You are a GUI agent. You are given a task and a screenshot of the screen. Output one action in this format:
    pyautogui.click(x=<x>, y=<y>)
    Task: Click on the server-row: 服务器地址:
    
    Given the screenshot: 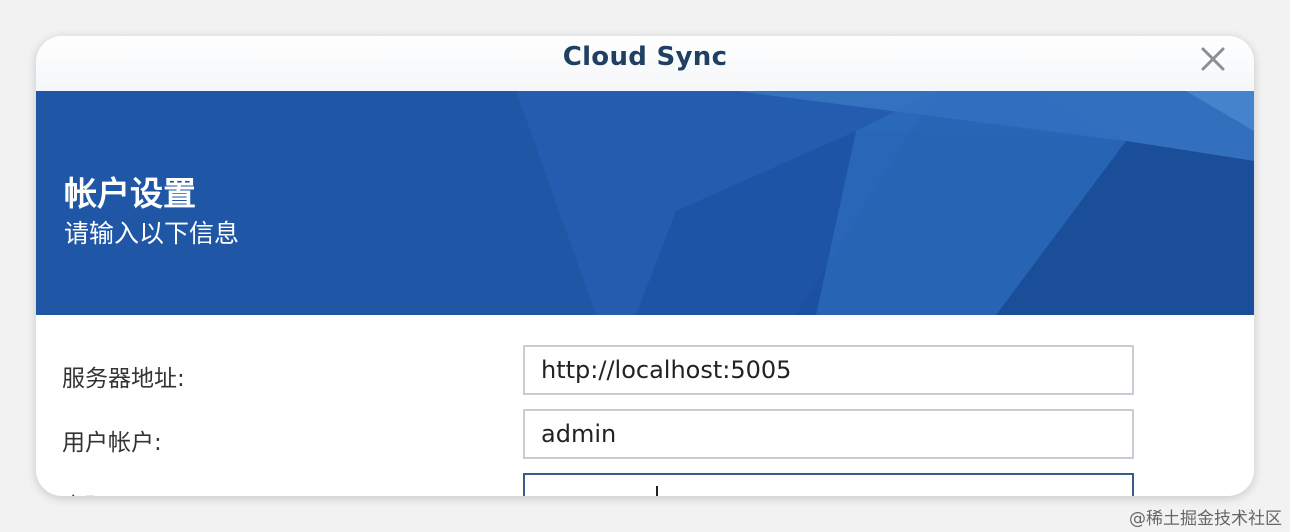 What is the action you would take?
    pyautogui.click(x=645, y=373)
    